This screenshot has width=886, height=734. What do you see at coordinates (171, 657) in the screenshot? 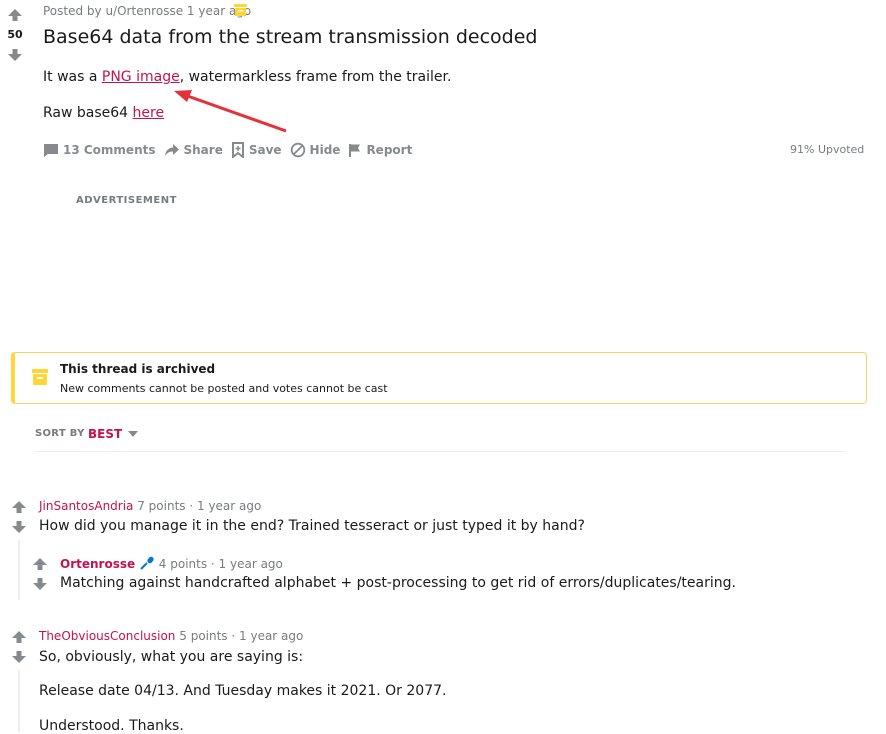
I see `comment-body-line-1: So, obviously, what you are saying is:` at bounding box center [171, 657].